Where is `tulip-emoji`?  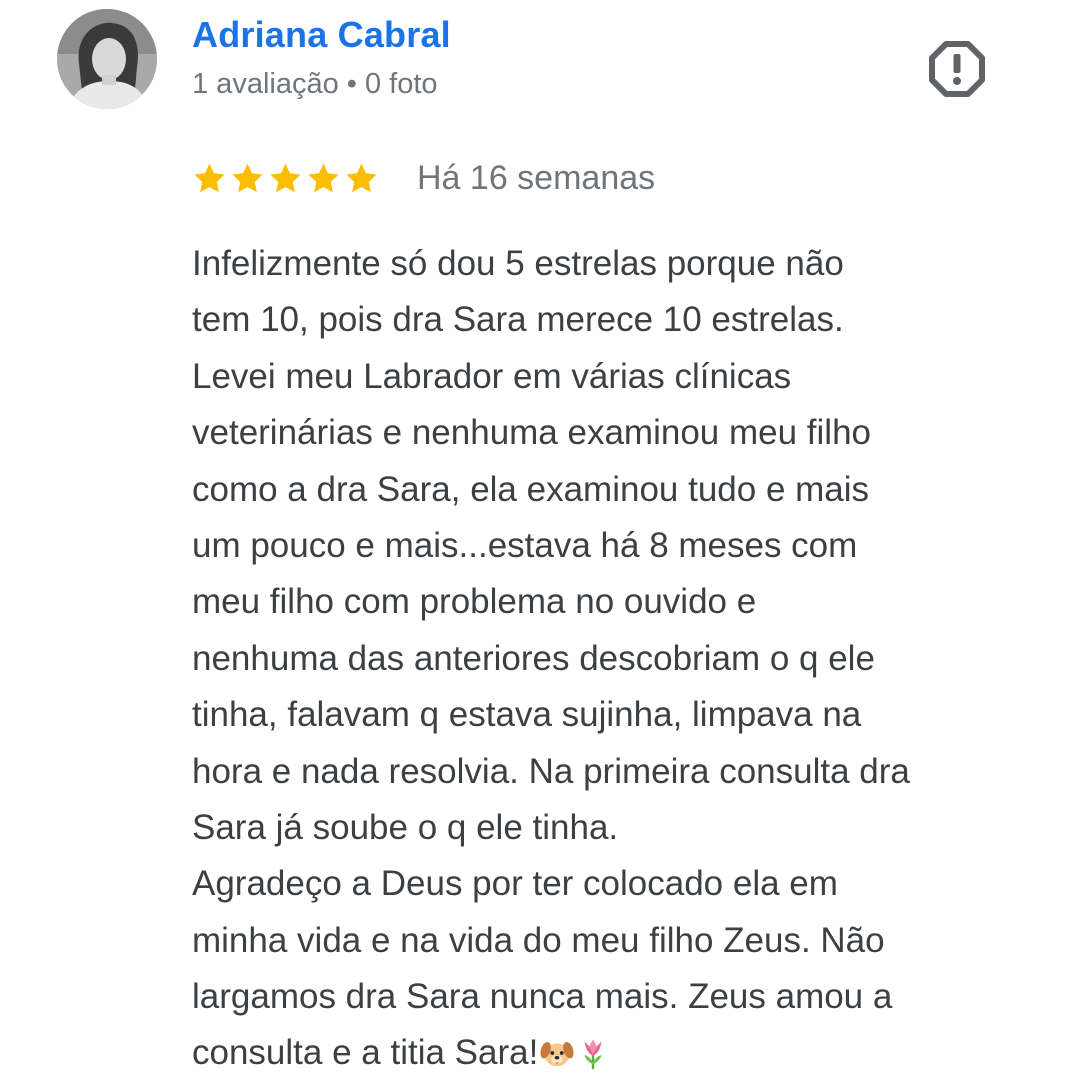 tulip-emoji is located at coordinates (593, 1055).